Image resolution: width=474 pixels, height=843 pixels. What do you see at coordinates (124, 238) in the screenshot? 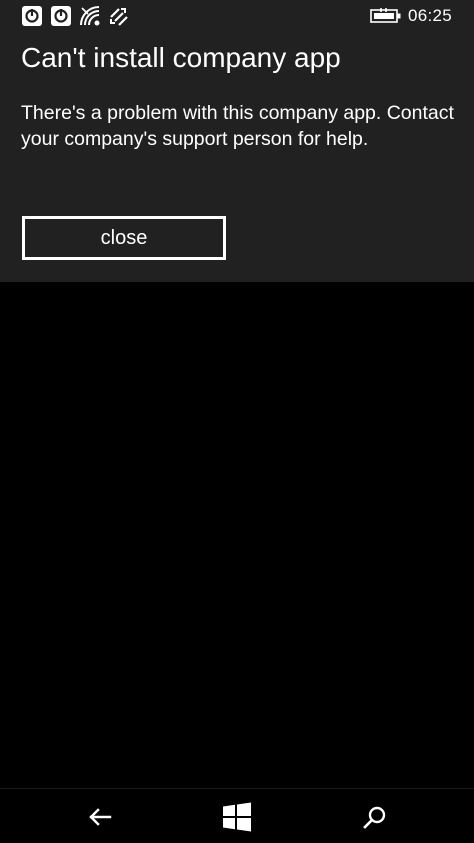
I see `close-button: close` at bounding box center [124, 238].